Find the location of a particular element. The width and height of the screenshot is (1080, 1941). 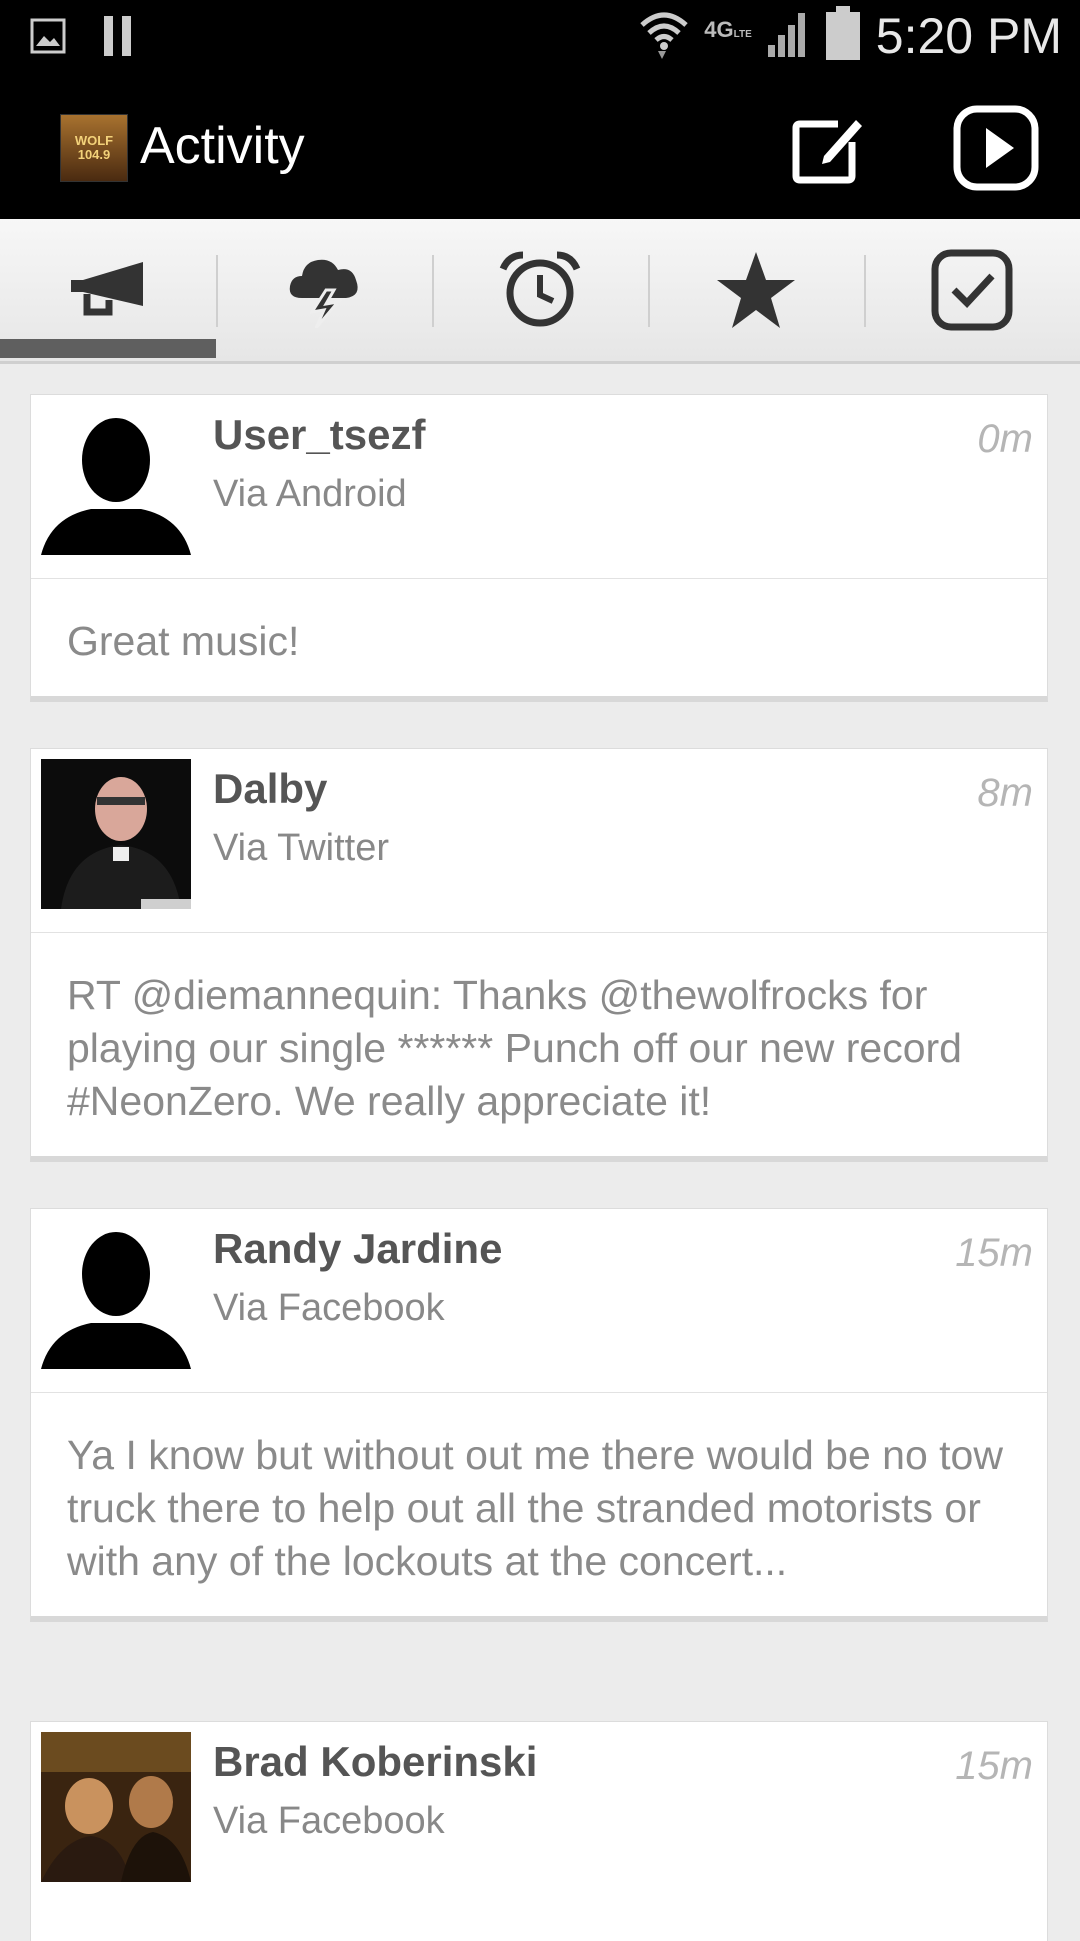

tab-alarm is located at coordinates (540, 290).